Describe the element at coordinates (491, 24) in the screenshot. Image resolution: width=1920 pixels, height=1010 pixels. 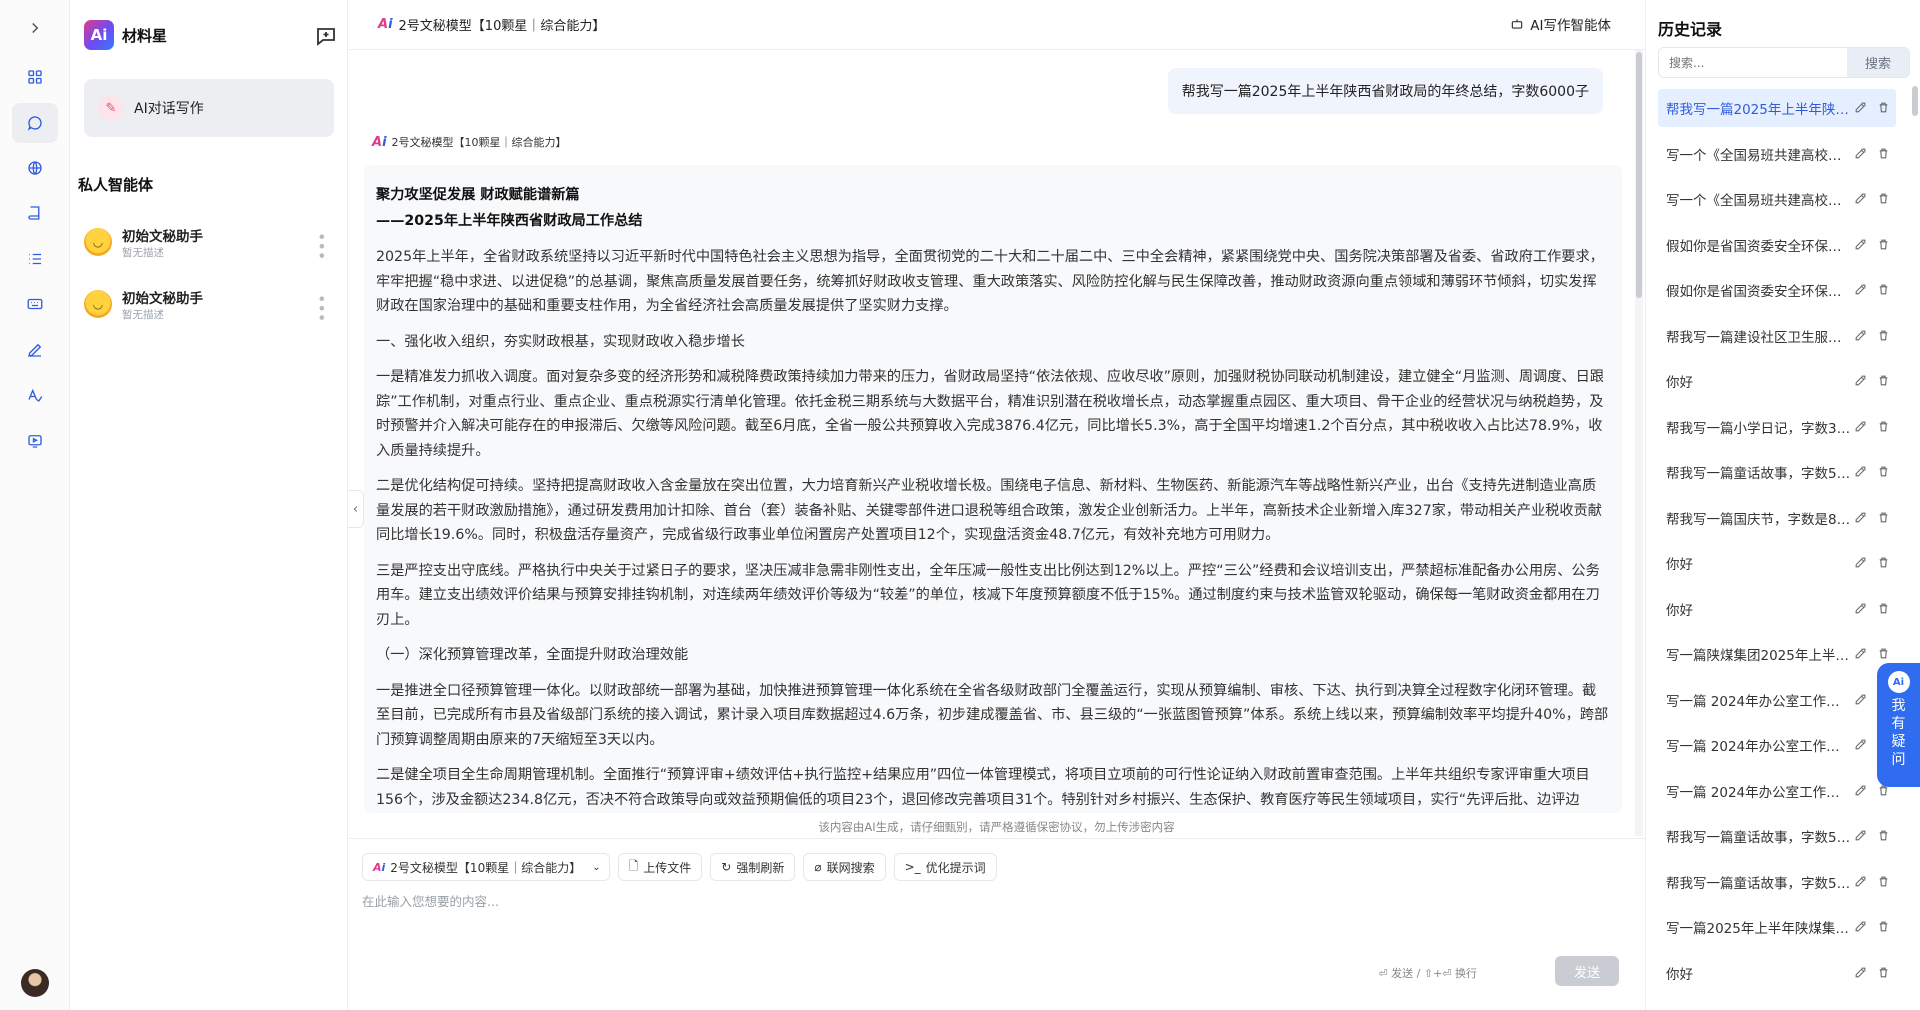
I see `model-title: Ai 2号文秘模型【10颗星｜综合能力】` at that location.